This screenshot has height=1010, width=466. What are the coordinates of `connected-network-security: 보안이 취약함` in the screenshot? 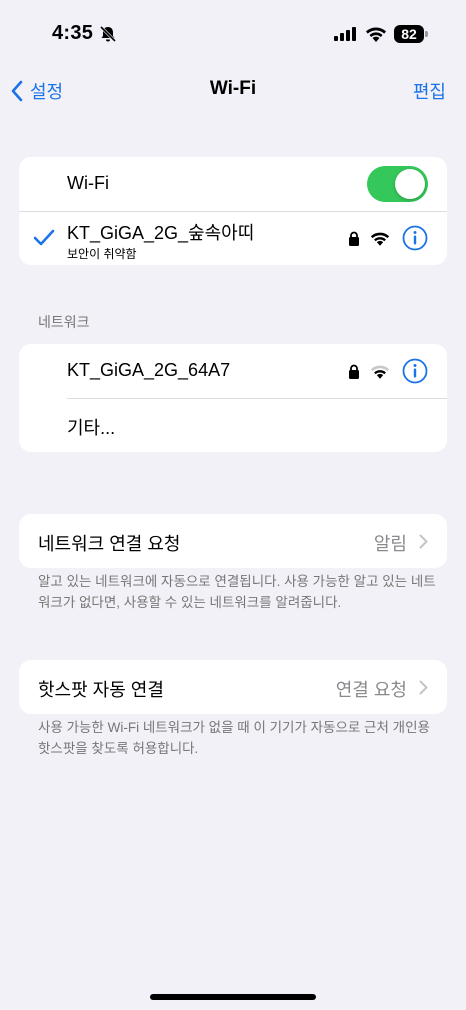 It's located at (102, 254).